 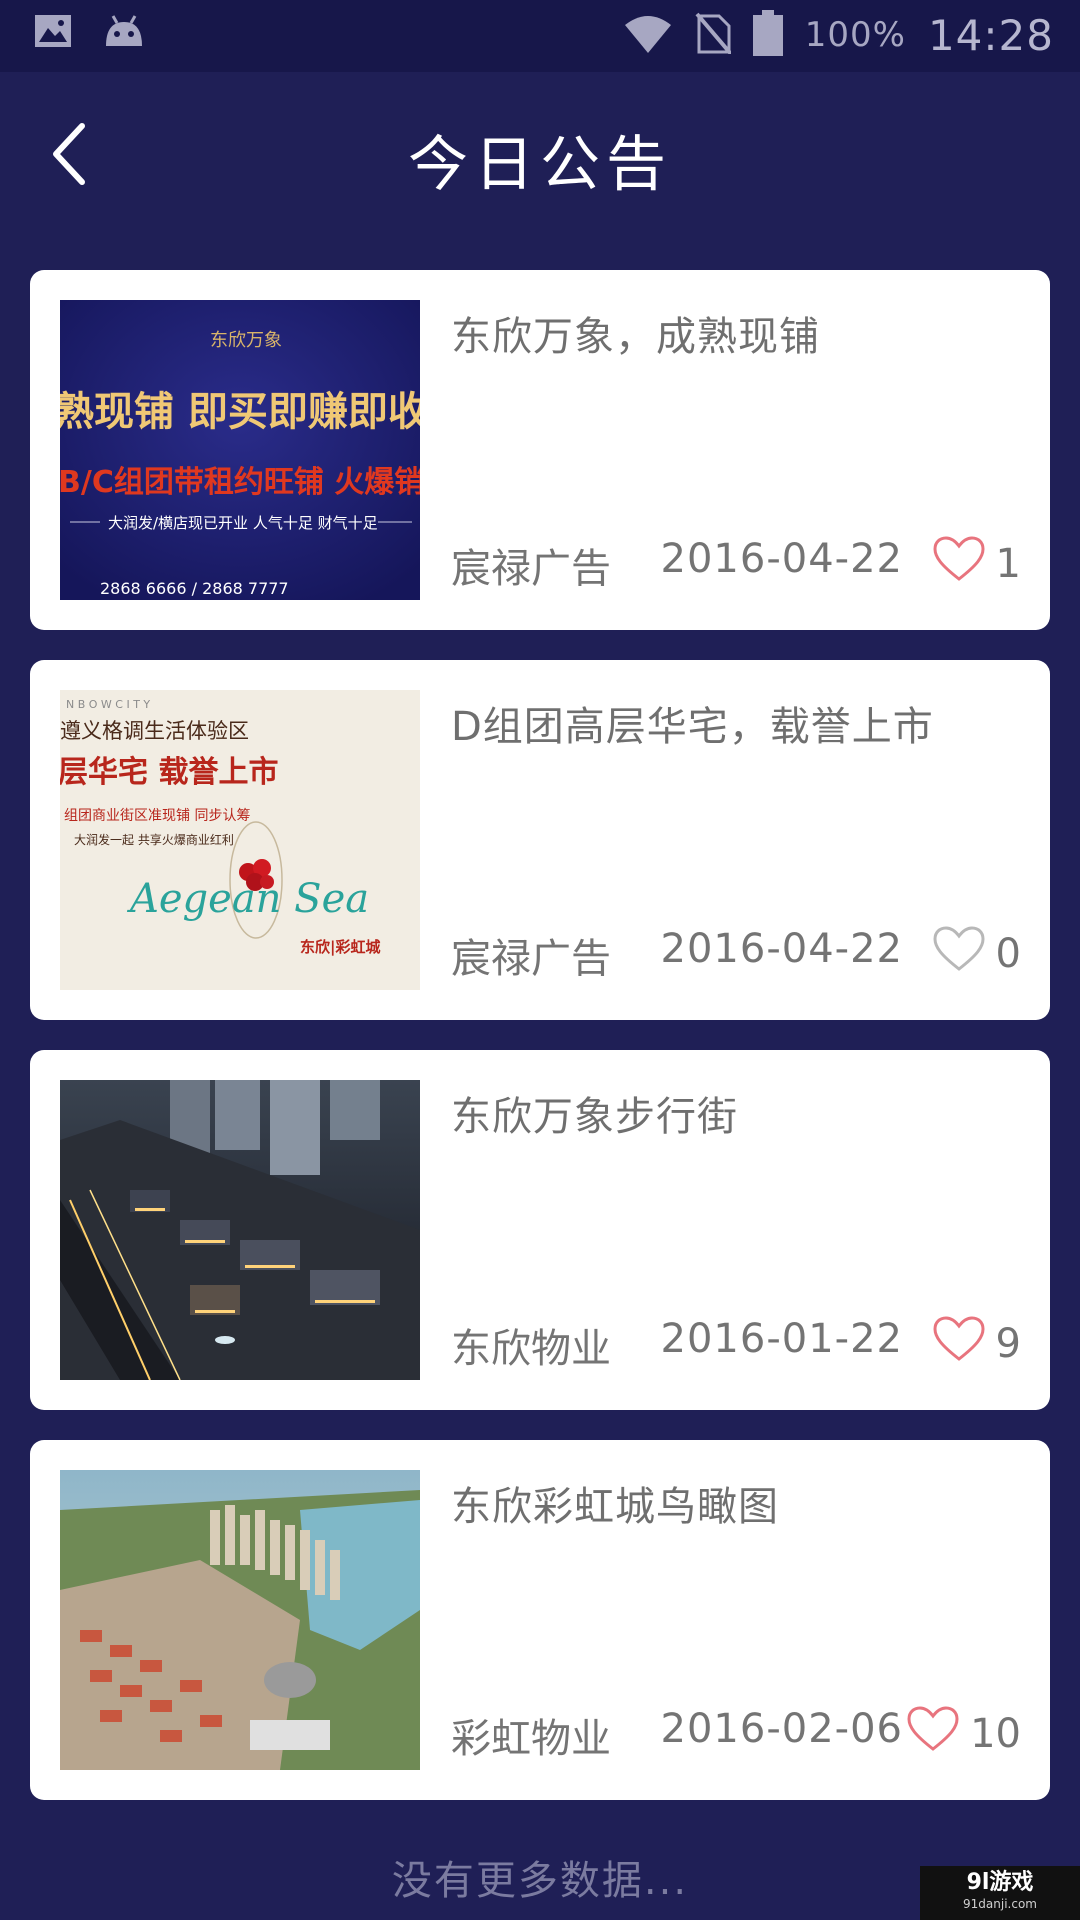 I want to click on like-button: 9, so click(x=976, y=1344).